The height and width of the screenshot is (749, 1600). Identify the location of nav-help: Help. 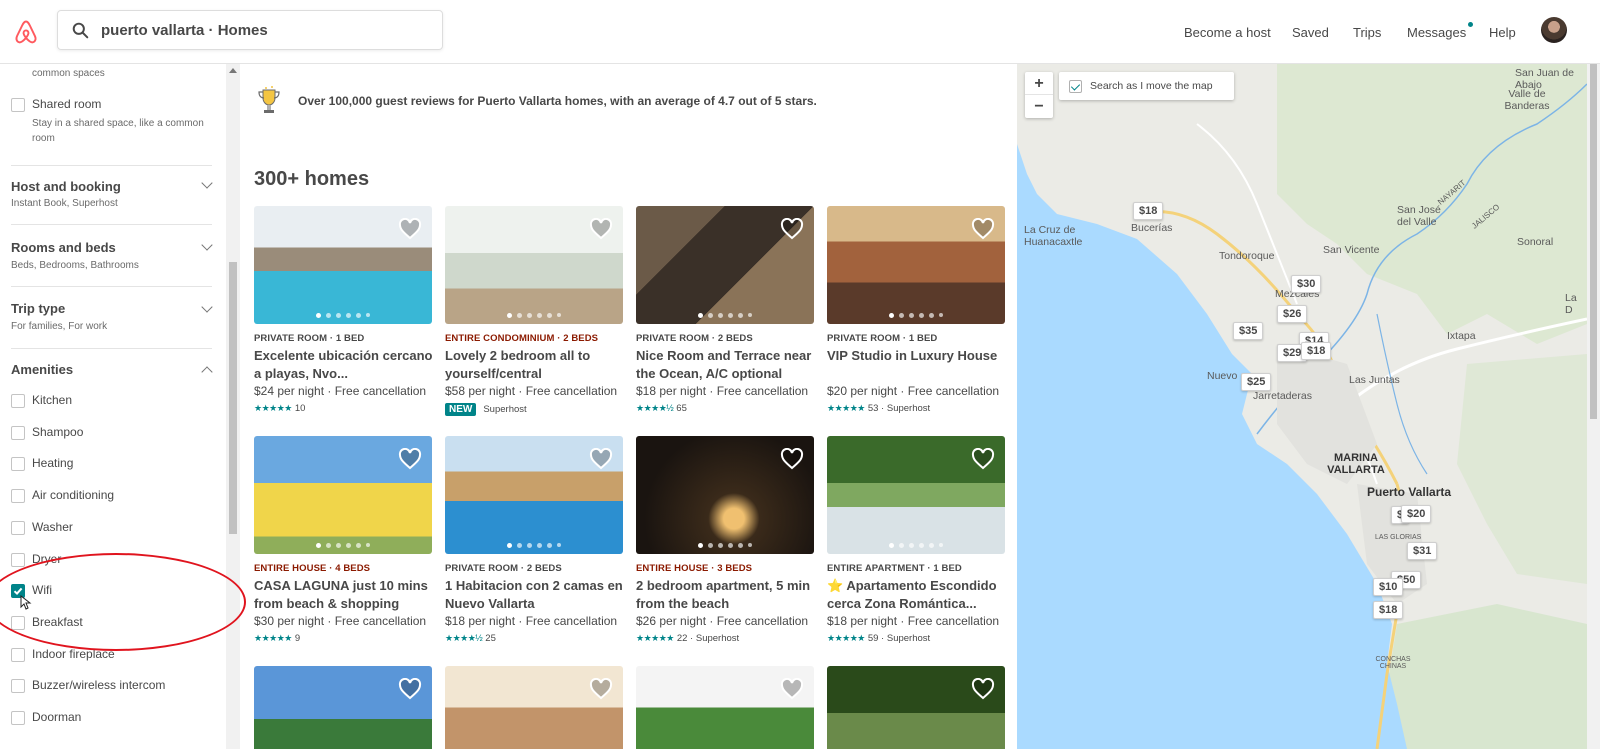
(1502, 32).